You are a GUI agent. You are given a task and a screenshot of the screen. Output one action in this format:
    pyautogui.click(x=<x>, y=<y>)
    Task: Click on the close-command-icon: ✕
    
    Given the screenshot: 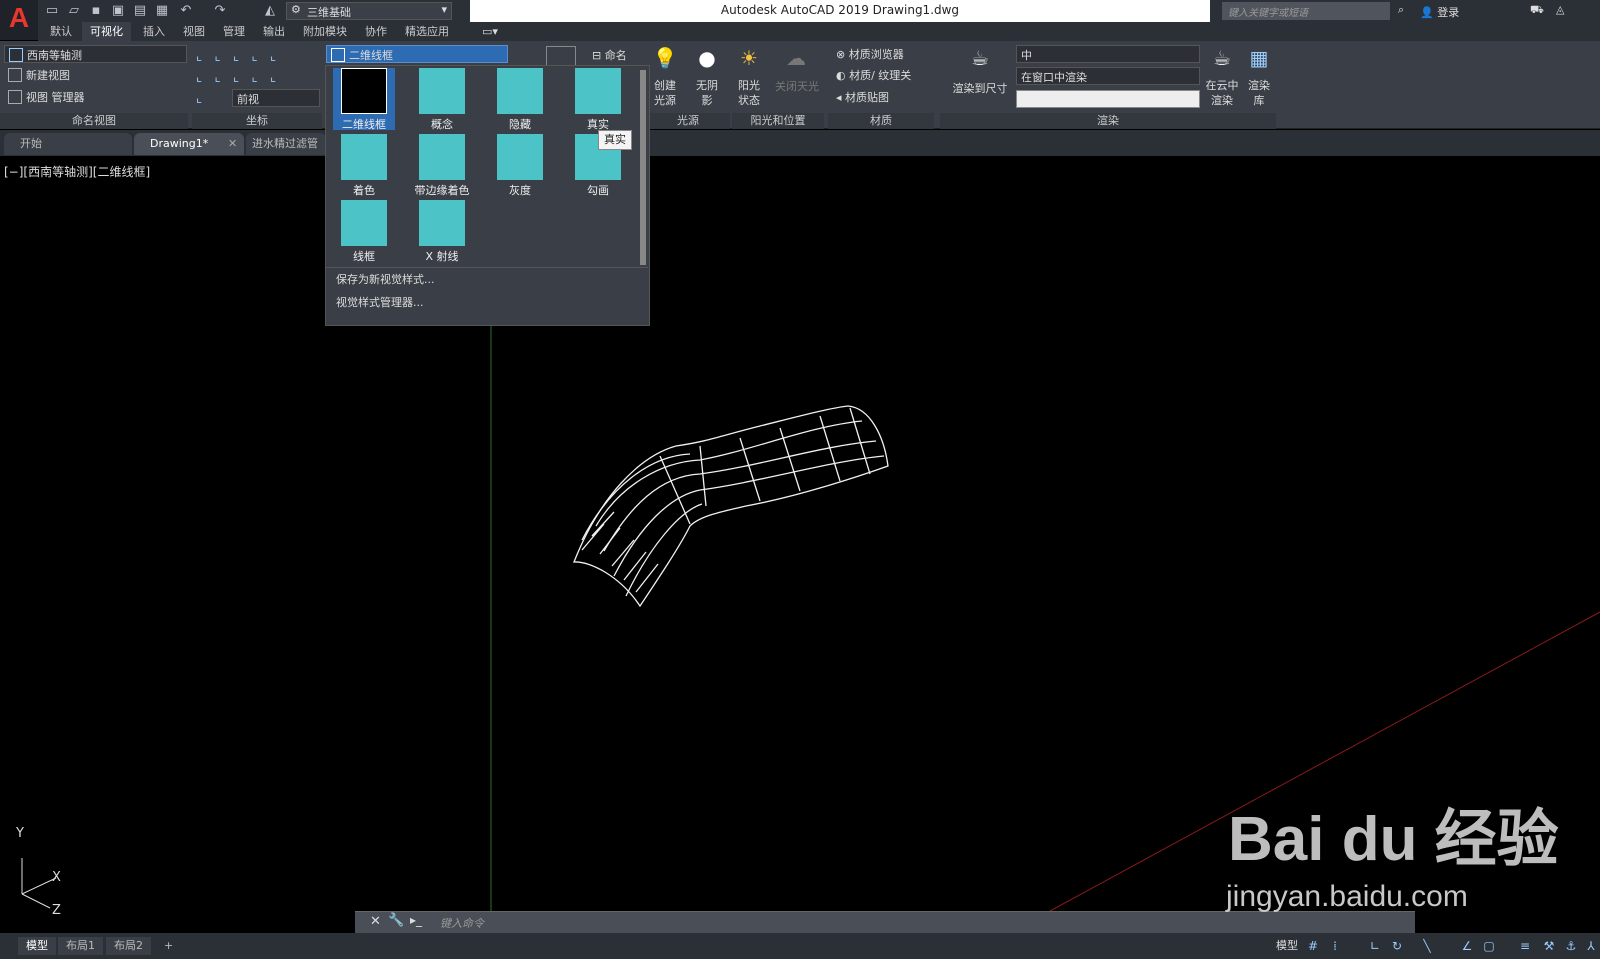 What is the action you would take?
    pyautogui.click(x=375, y=921)
    